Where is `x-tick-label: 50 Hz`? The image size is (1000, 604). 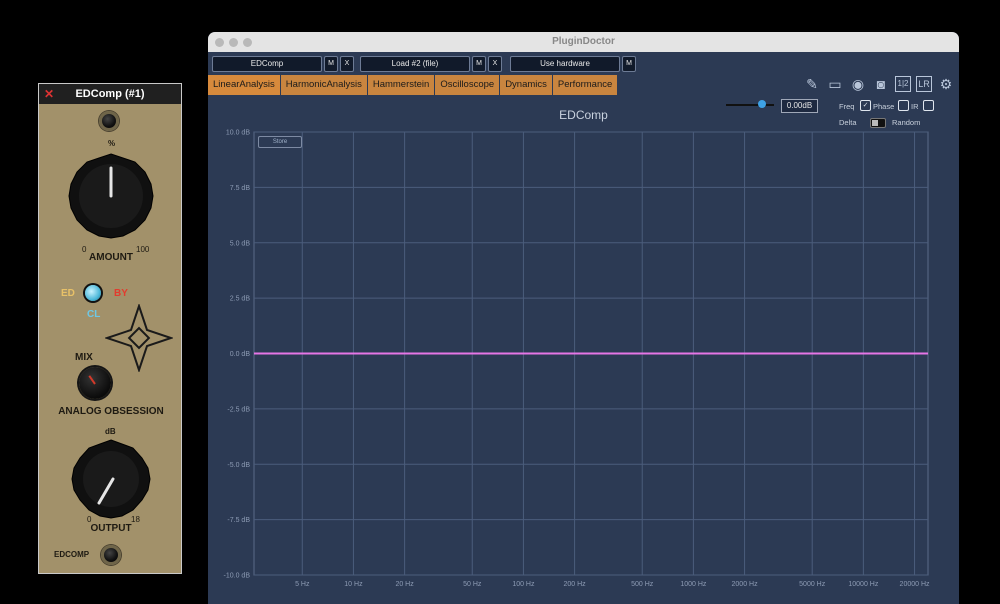
x-tick-label: 50 Hz is located at coordinates (472, 584).